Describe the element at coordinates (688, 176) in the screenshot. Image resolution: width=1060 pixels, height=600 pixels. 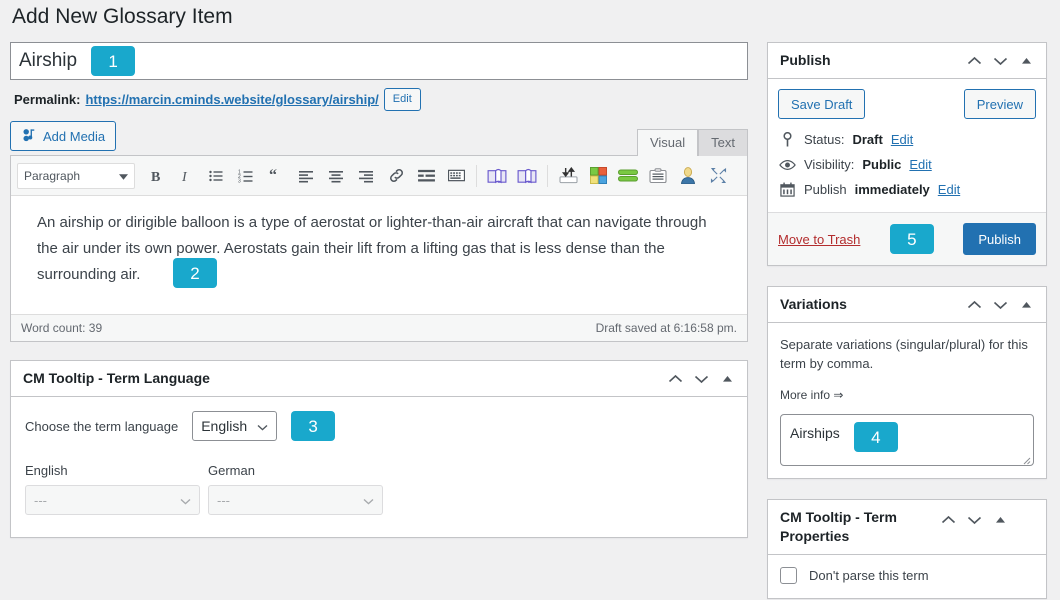
I see `user-icon` at that location.